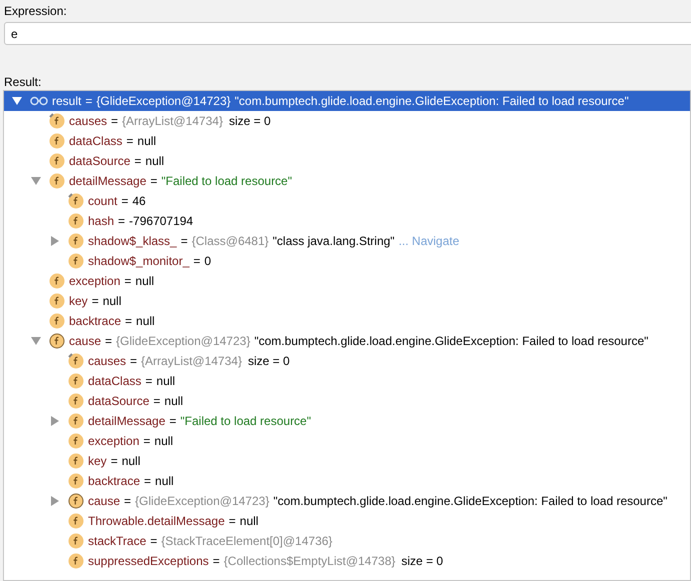  What do you see at coordinates (67, 101) in the screenshot?
I see `variable-name: result` at bounding box center [67, 101].